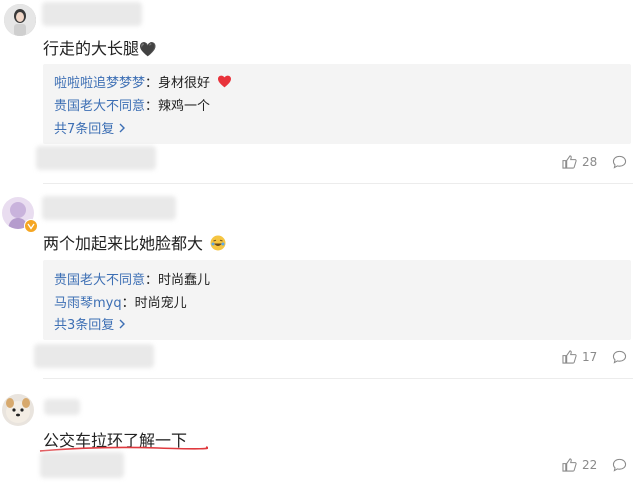 The height and width of the screenshot is (487, 640). Describe the element at coordinates (579, 465) in the screenshot. I see `like-button: 22` at that location.